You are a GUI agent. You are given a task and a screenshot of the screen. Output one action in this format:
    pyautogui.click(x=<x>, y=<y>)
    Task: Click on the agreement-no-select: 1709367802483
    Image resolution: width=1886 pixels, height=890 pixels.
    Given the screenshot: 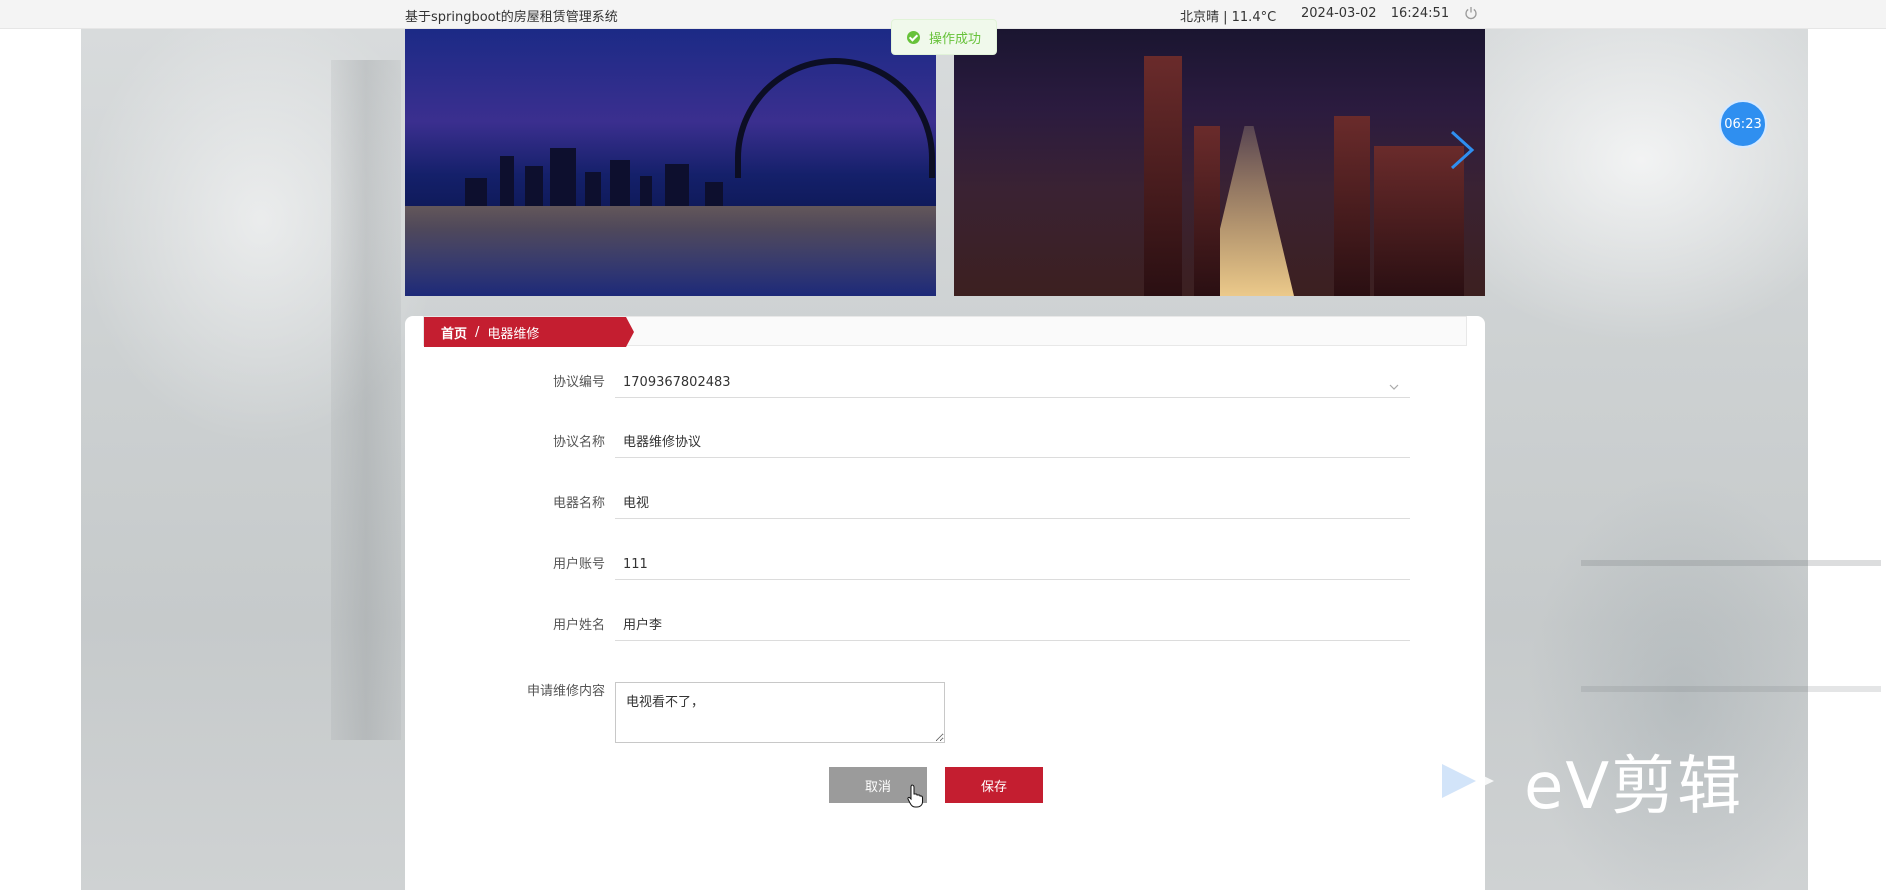 What is the action you would take?
    pyautogui.click(x=1012, y=383)
    